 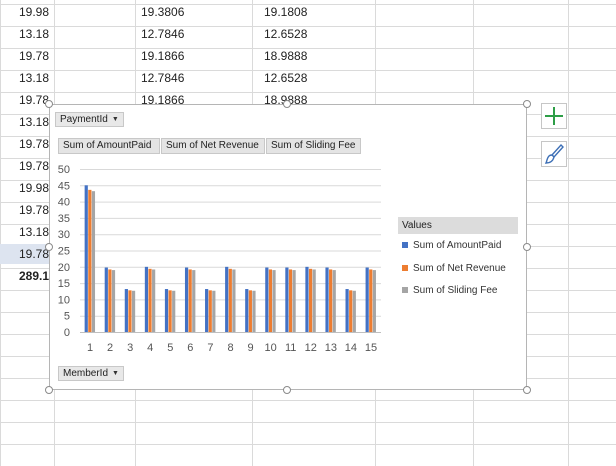 What do you see at coordinates (64, 284) in the screenshot?
I see `y-tick-label: 15` at bounding box center [64, 284].